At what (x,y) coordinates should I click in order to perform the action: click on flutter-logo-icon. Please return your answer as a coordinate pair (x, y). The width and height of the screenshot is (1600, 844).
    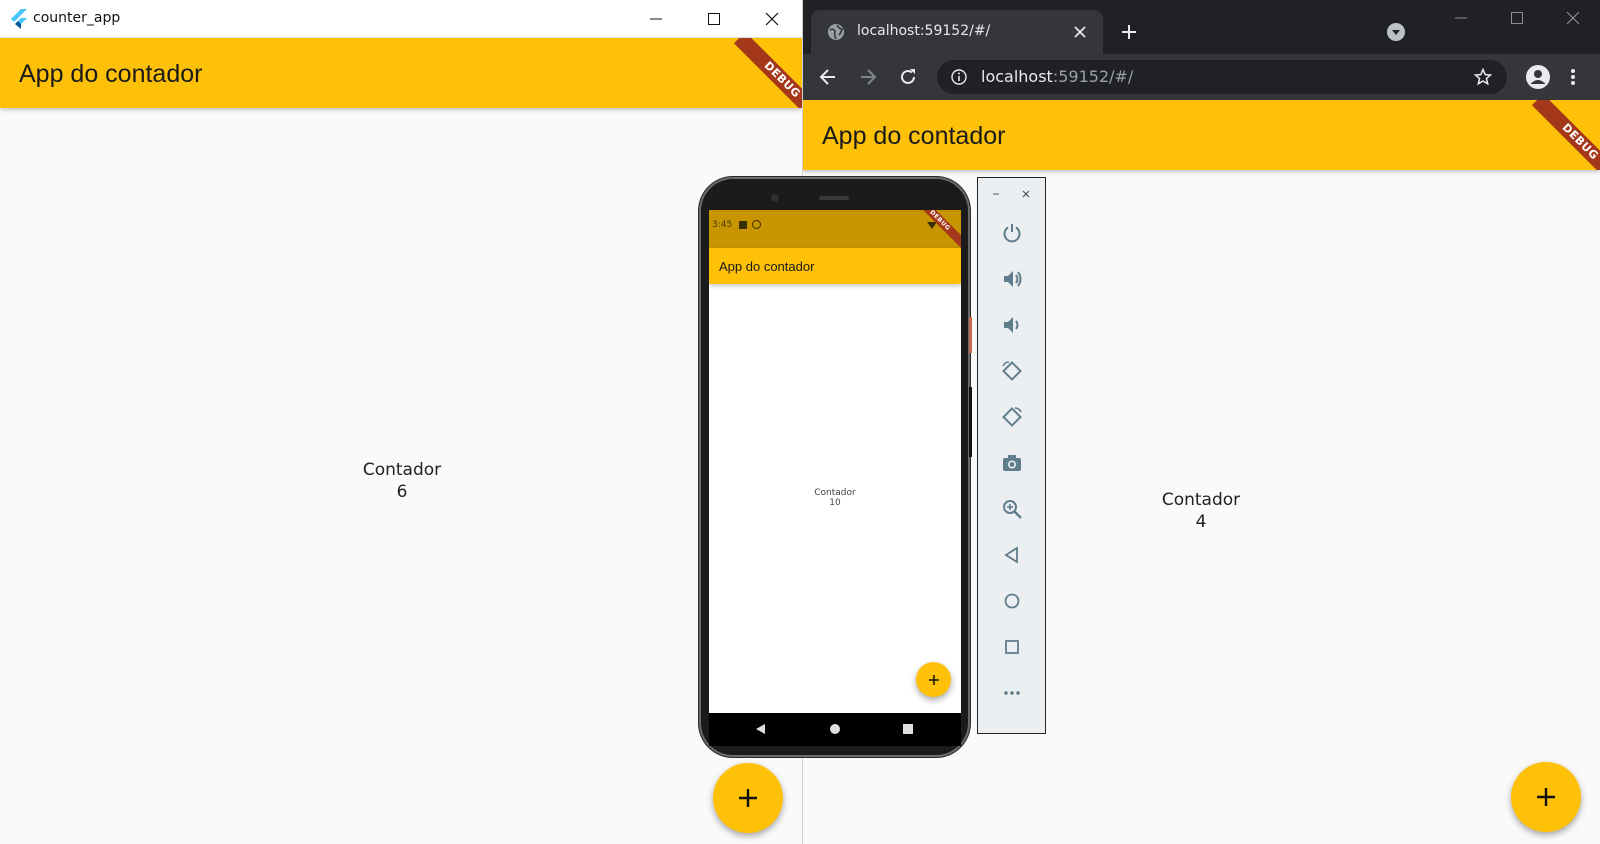
    Looking at the image, I should click on (19, 19).